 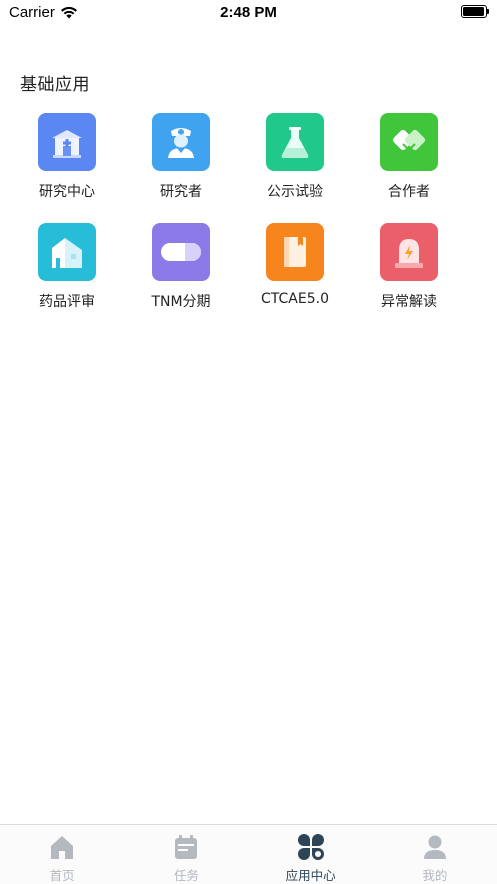 I want to click on app-collaborators: 合作者, so click(x=409, y=168).